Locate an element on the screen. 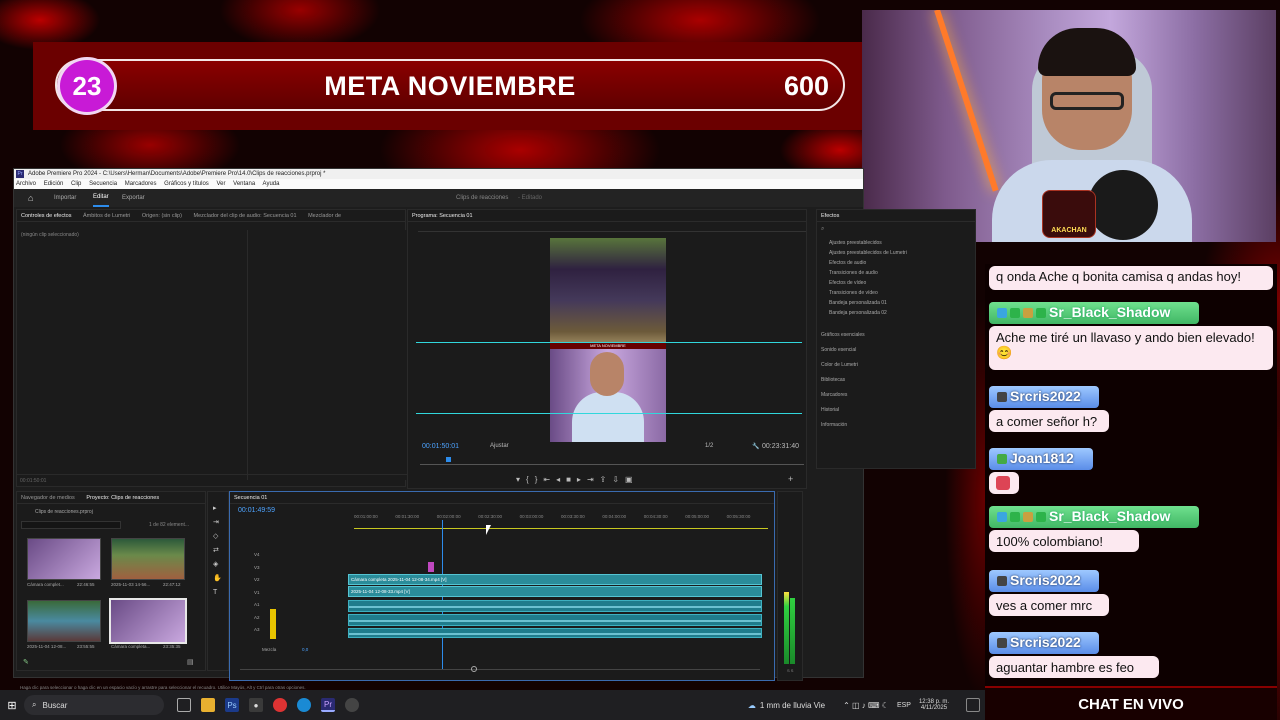 This screenshot has width=1280, height=720. side-panel-item: Bibliotecas is located at coordinates (897, 384).